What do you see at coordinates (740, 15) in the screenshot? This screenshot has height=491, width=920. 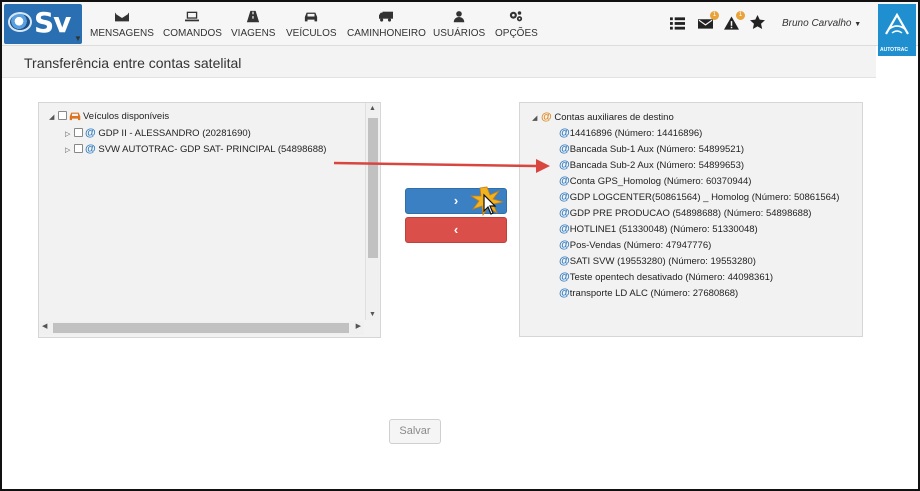 I see `alerts-badge: 1` at bounding box center [740, 15].